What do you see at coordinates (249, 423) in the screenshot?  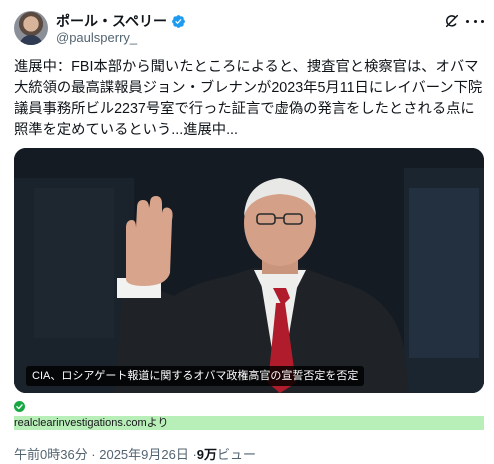 I see `source-link: realclearinvestigations.comより` at bounding box center [249, 423].